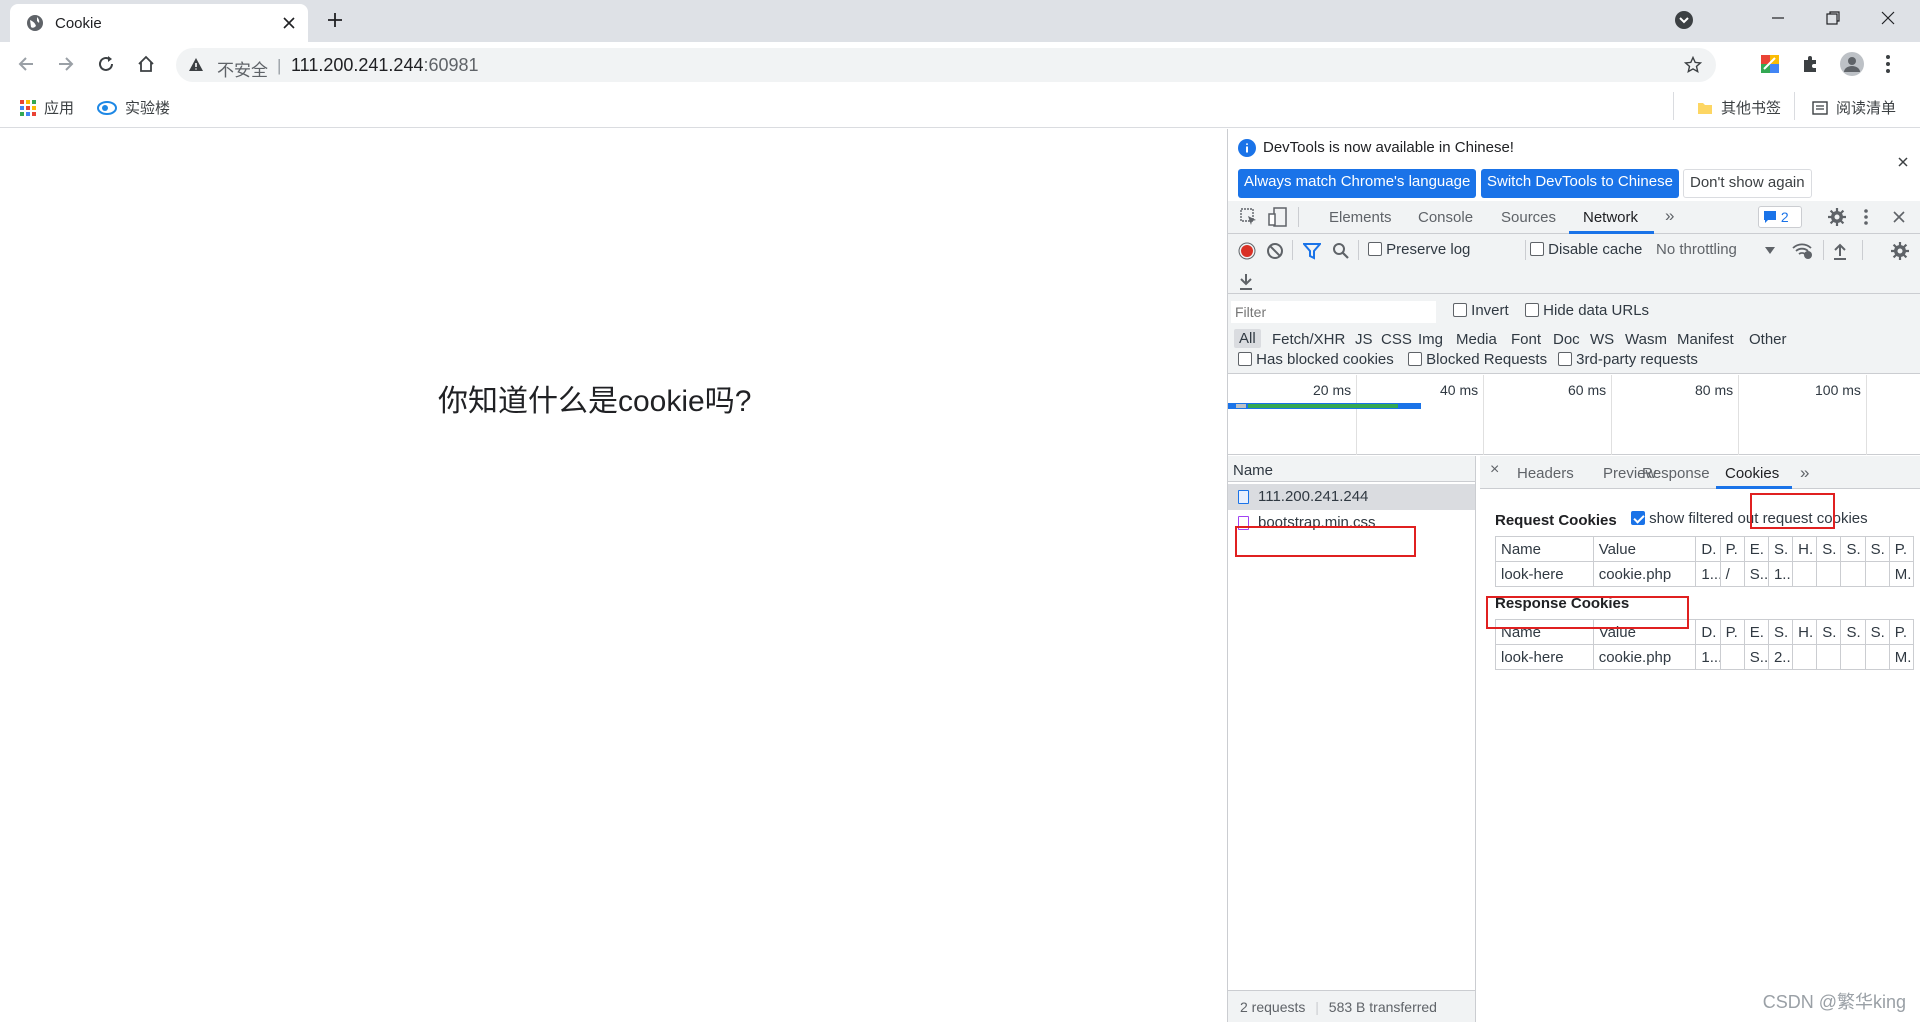  I want to click on filter-type-font: Font, so click(1526, 339).